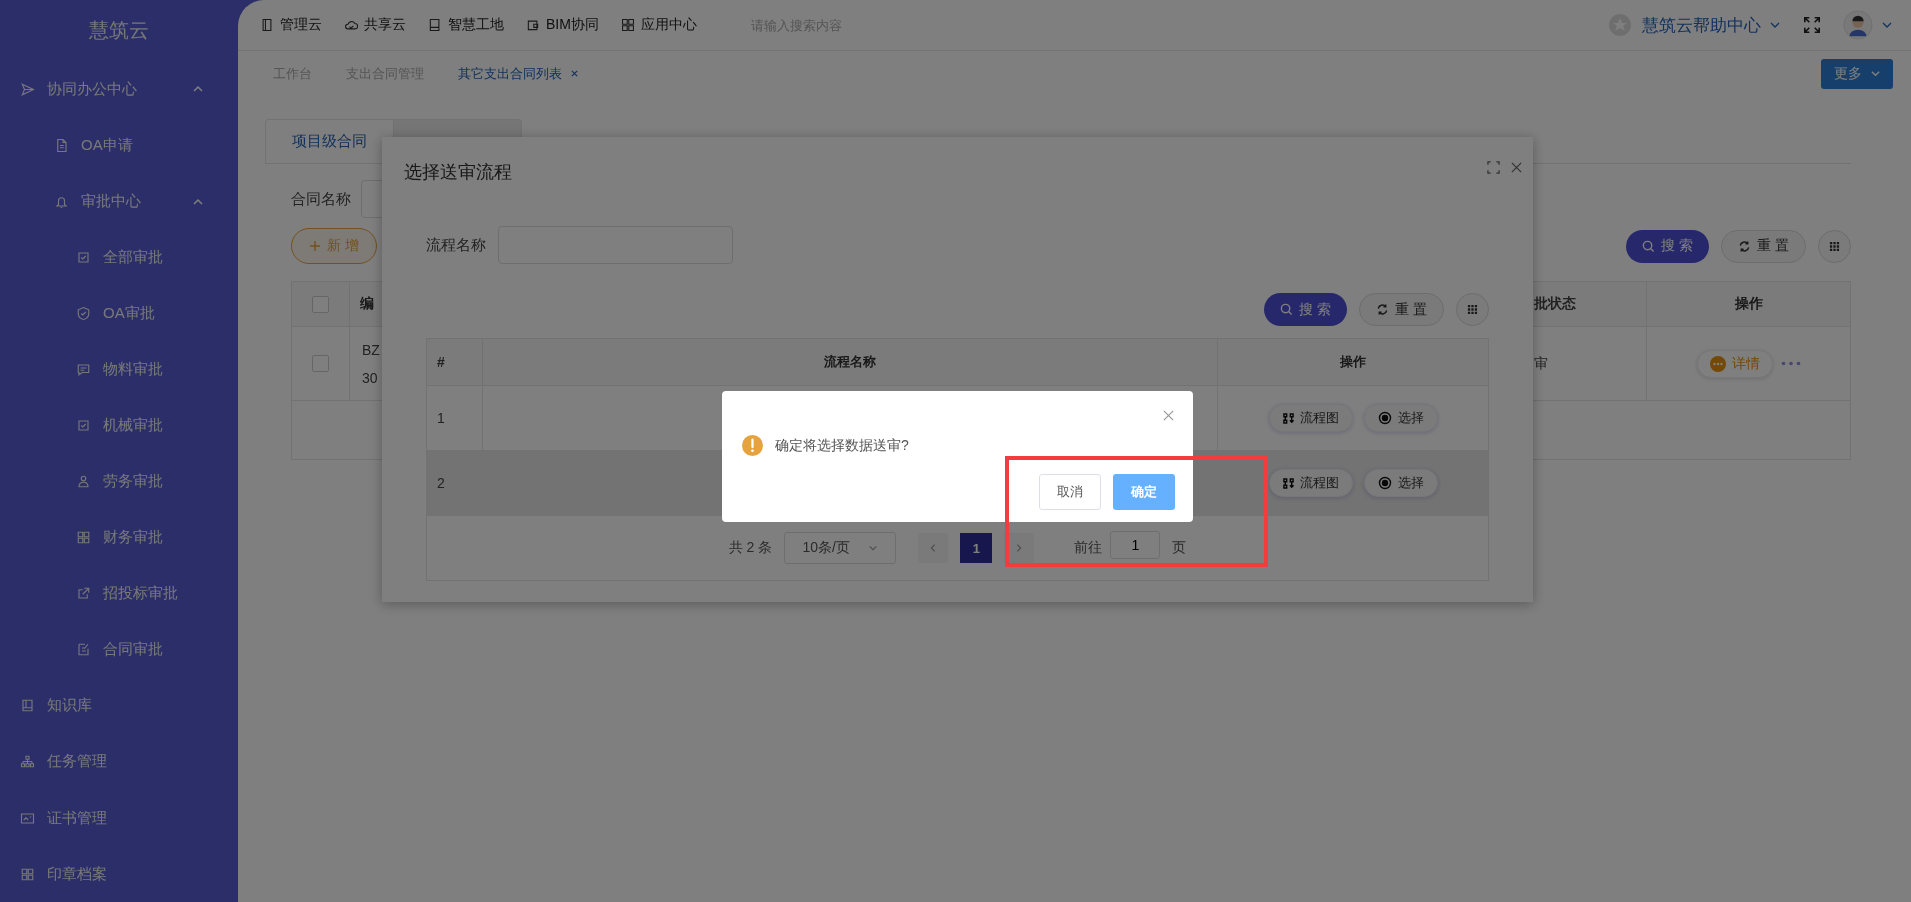  What do you see at coordinates (77, 874) in the screenshot?
I see `sidebar-label: 印章档案` at bounding box center [77, 874].